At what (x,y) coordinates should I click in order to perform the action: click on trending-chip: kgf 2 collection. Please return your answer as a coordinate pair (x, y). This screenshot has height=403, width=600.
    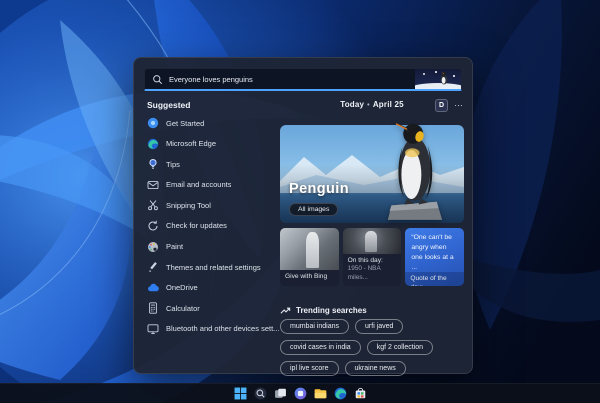
    Looking at the image, I should click on (400, 347).